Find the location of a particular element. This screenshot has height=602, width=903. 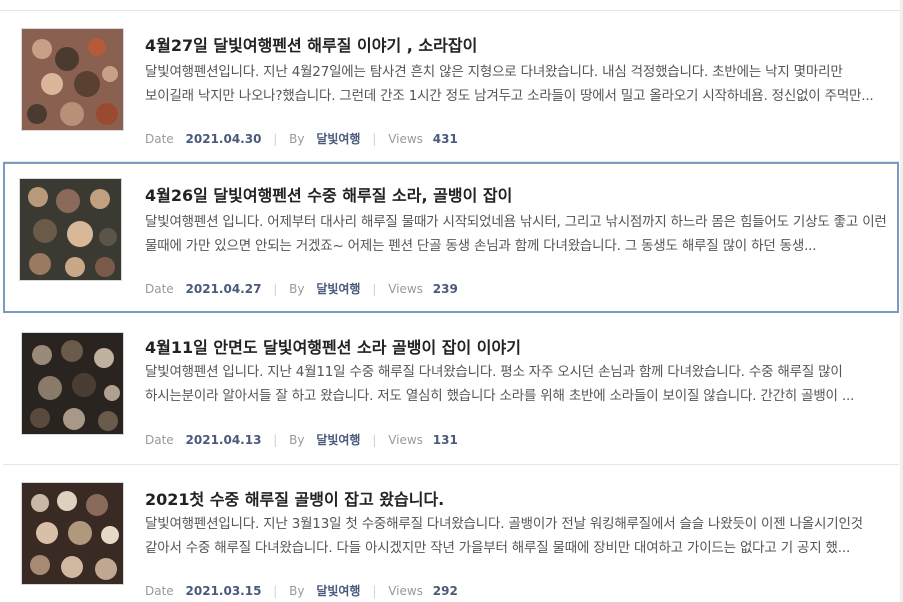

post-meta: Date 2021.04.27 | By 달빛여행 | Views 239 is located at coordinates (301, 288).